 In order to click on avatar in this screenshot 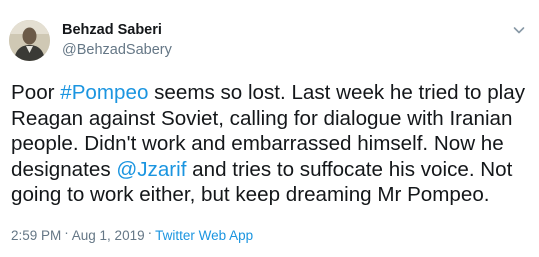, I will do `click(29, 40)`.